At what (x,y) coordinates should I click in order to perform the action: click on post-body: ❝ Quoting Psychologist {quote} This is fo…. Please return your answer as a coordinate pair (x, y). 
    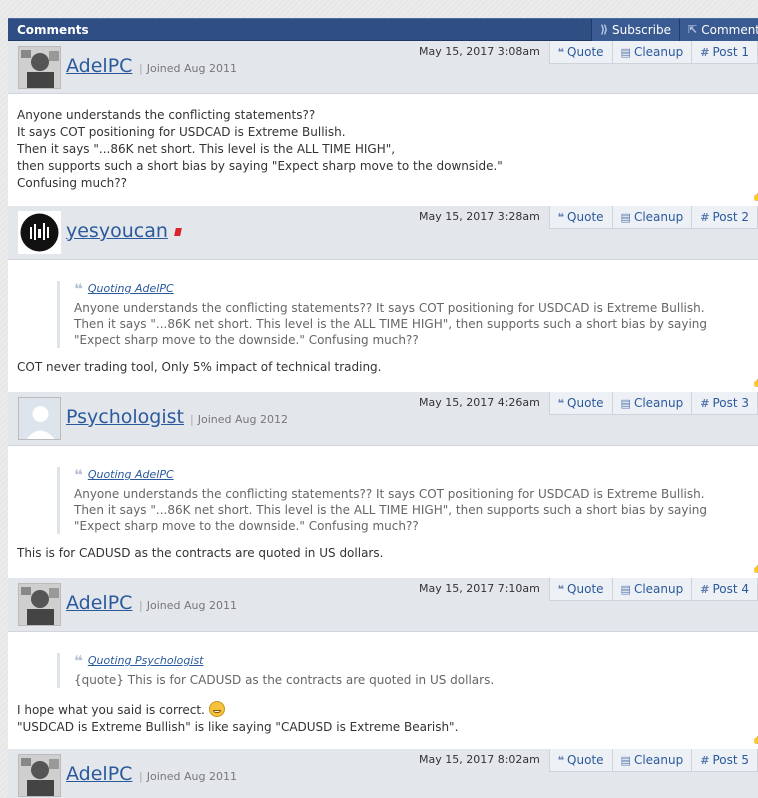
    Looking at the image, I should click on (383, 690).